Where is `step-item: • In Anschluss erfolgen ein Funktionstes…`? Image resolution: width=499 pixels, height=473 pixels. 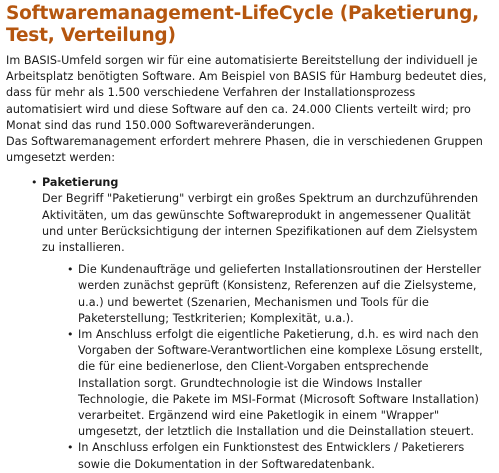
step-item: • In Anschluss erfolgen ein Funktionstes… is located at coordinates (280, 456).